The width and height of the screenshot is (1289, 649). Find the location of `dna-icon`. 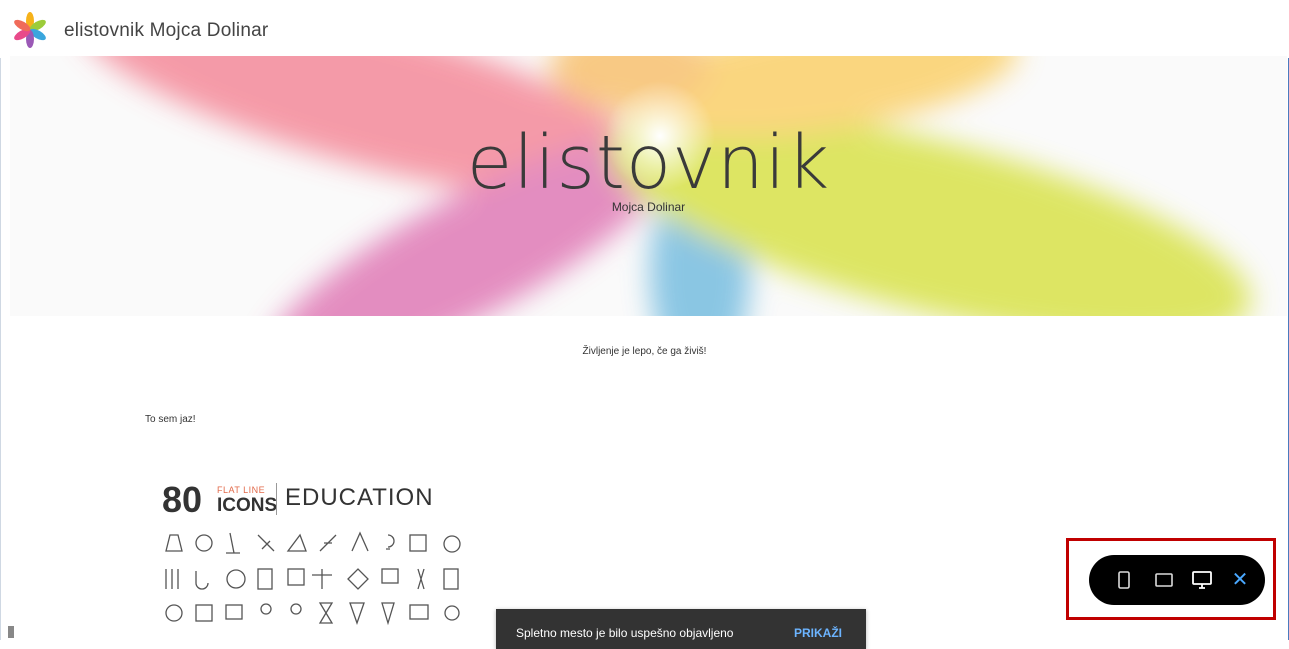

dna-icon is located at coordinates (421, 579).